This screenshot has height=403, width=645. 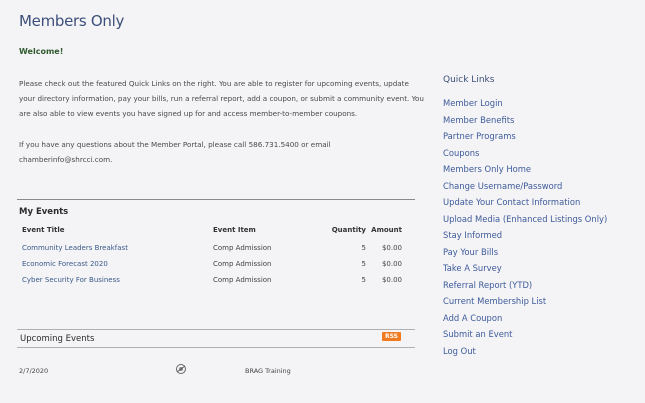 I want to click on event-title-link: Community Leaders Breakfast, so click(x=75, y=248).